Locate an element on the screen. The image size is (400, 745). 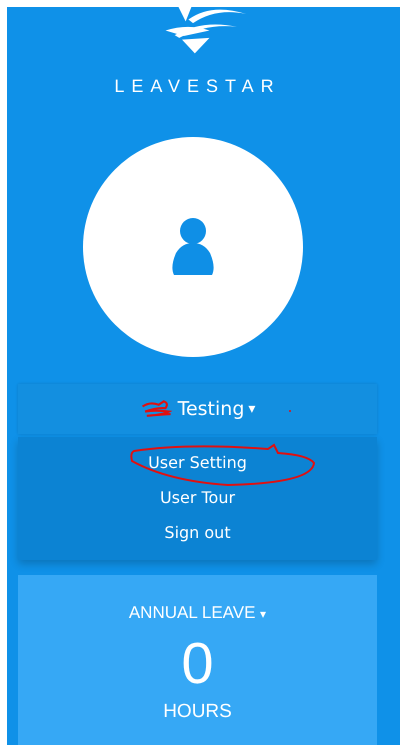
menu-item: User Tour is located at coordinates (198, 497).